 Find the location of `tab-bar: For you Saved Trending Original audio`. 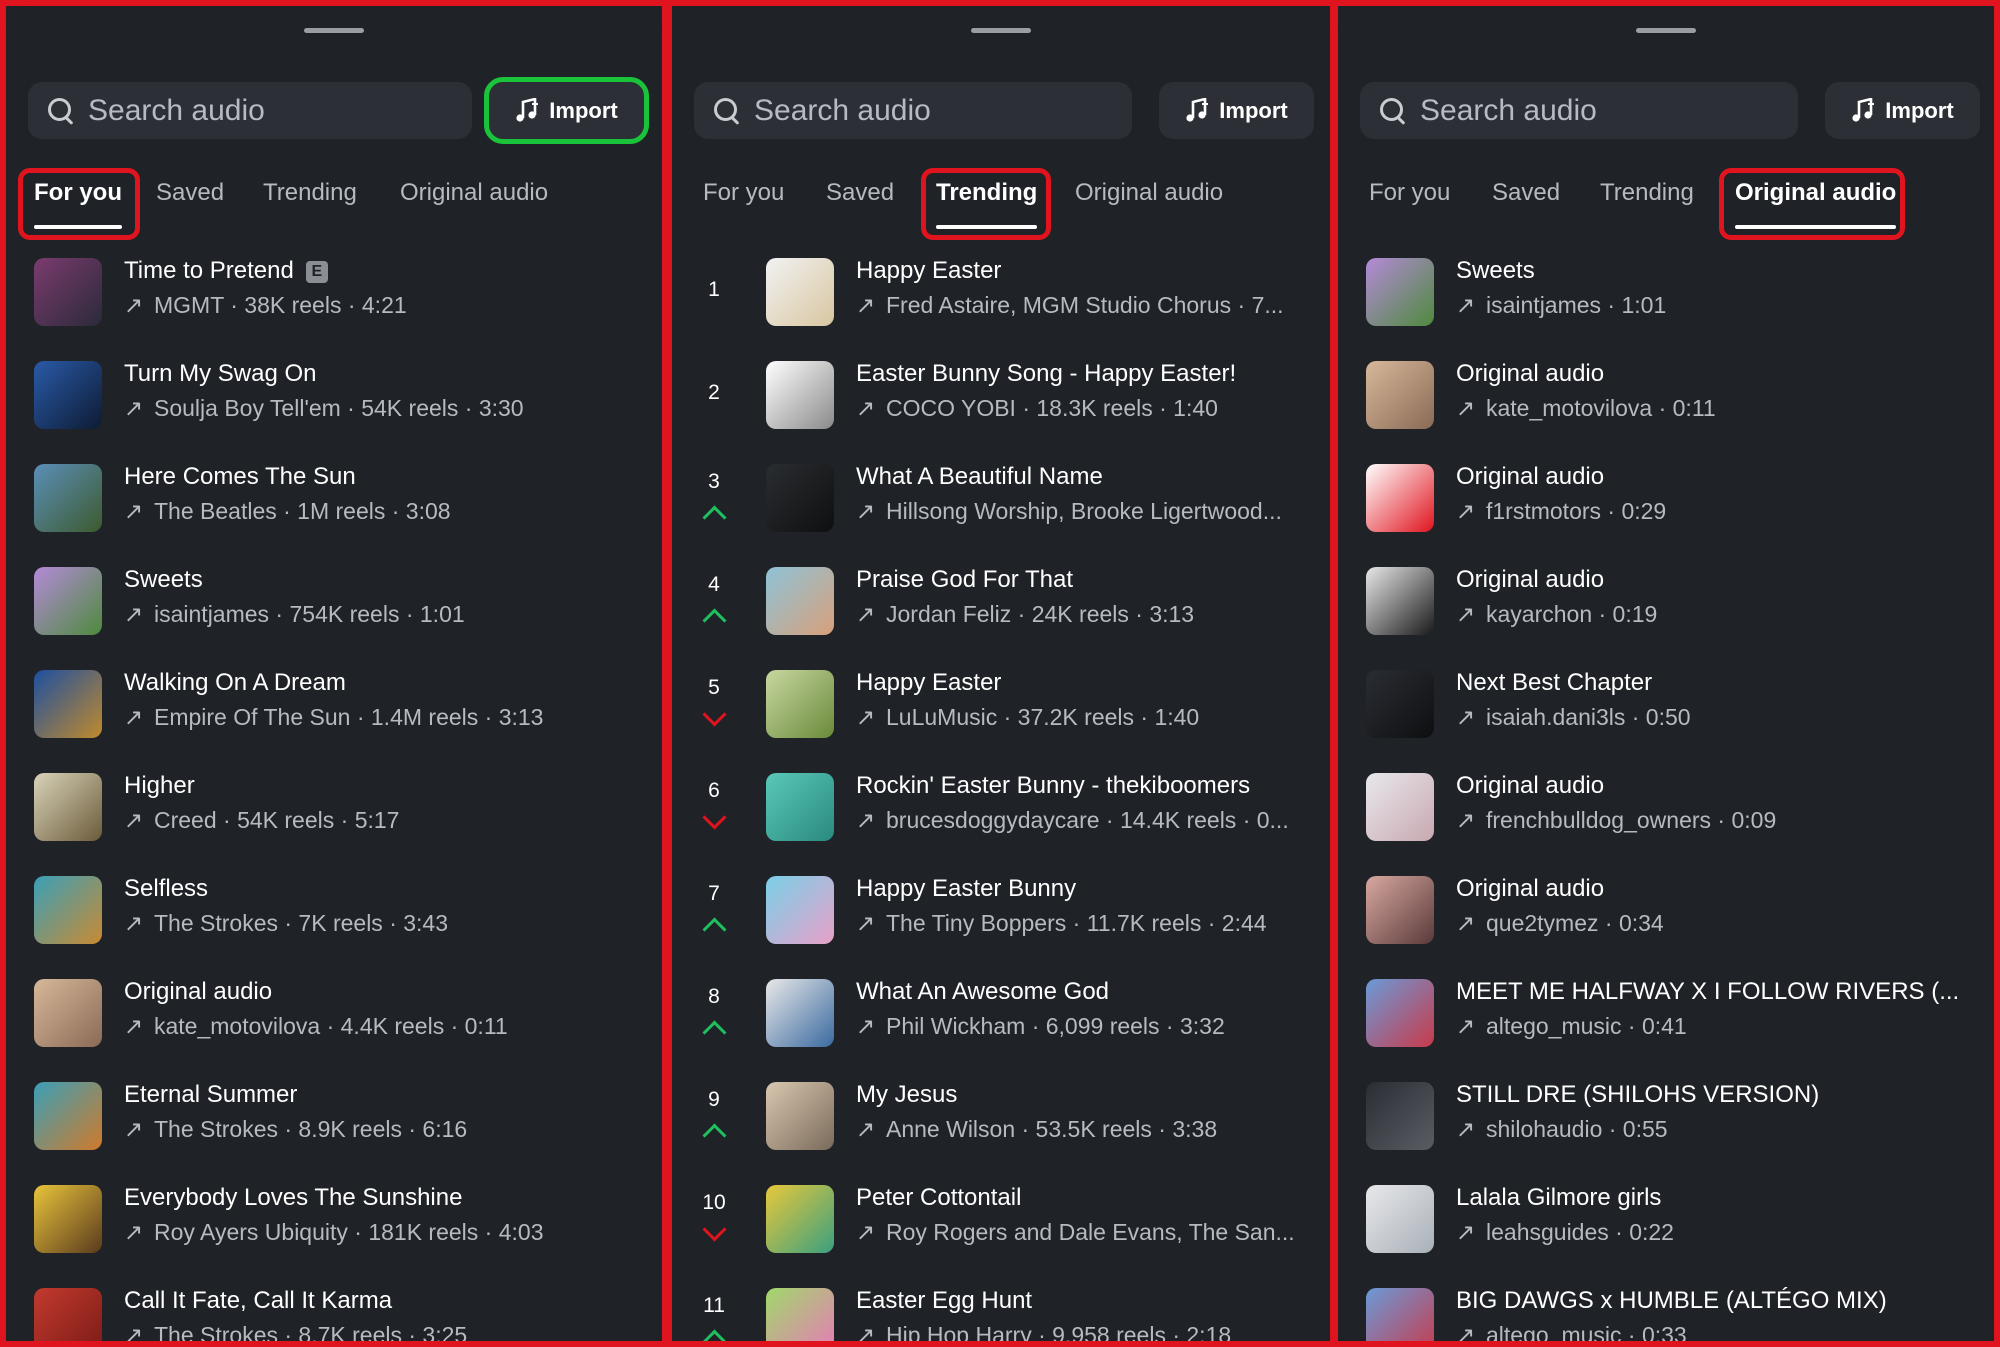

tab-bar: For you Saved Trending Original audio is located at coordinates (1666, 204).